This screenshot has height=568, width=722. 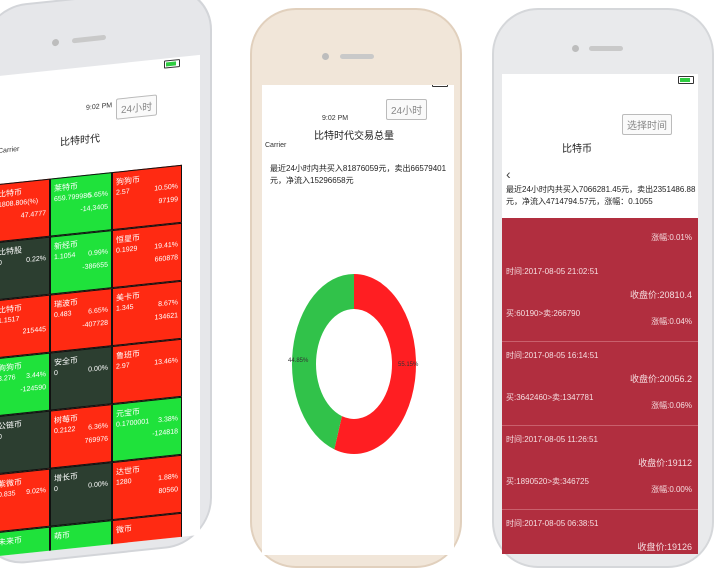 What do you see at coordinates (168, 491) in the screenshot?
I see `coin-flow: 80560` at bounding box center [168, 491].